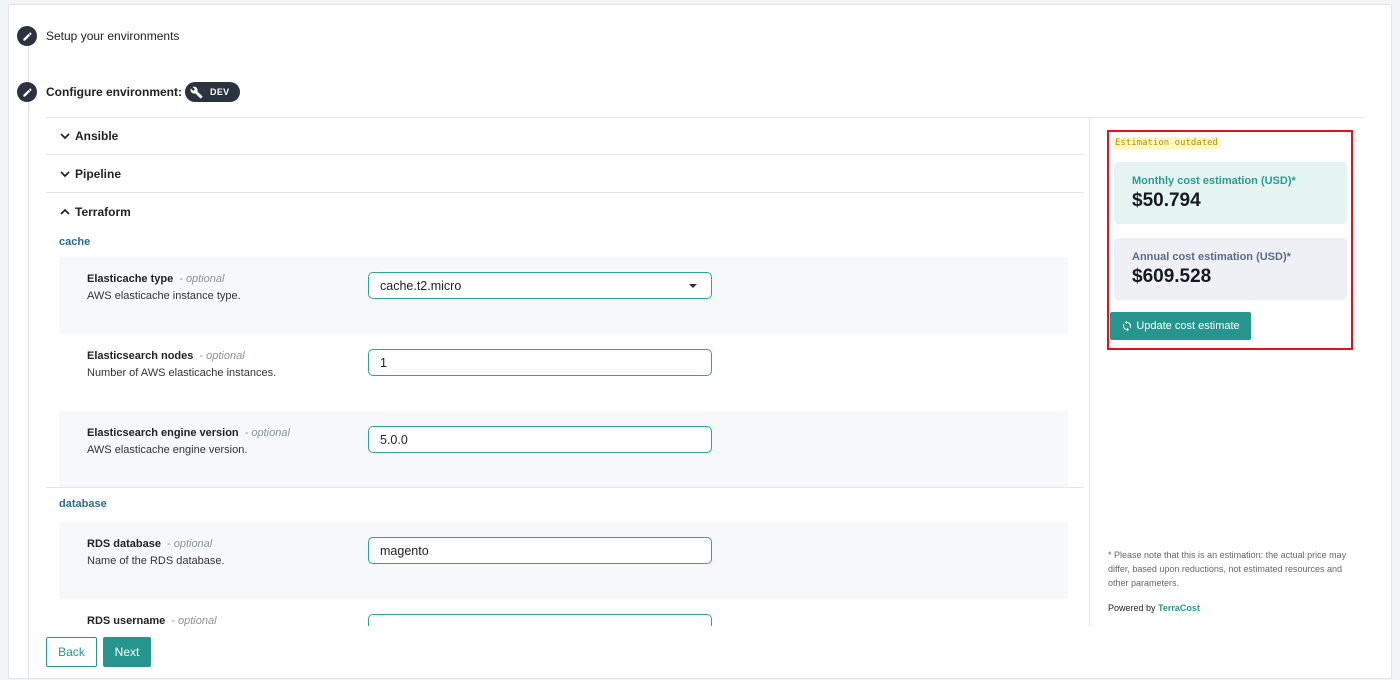 This screenshot has height=680, width=1400. I want to click on input-value: magento, so click(404, 550).